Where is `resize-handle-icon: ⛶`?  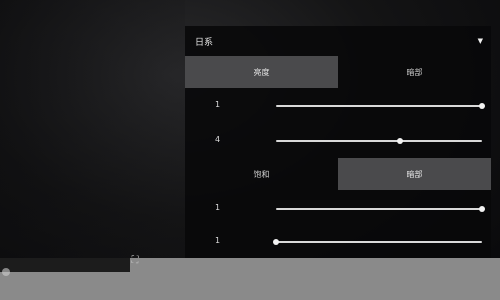 resize-handle-icon: ⛶ is located at coordinates (135, 261).